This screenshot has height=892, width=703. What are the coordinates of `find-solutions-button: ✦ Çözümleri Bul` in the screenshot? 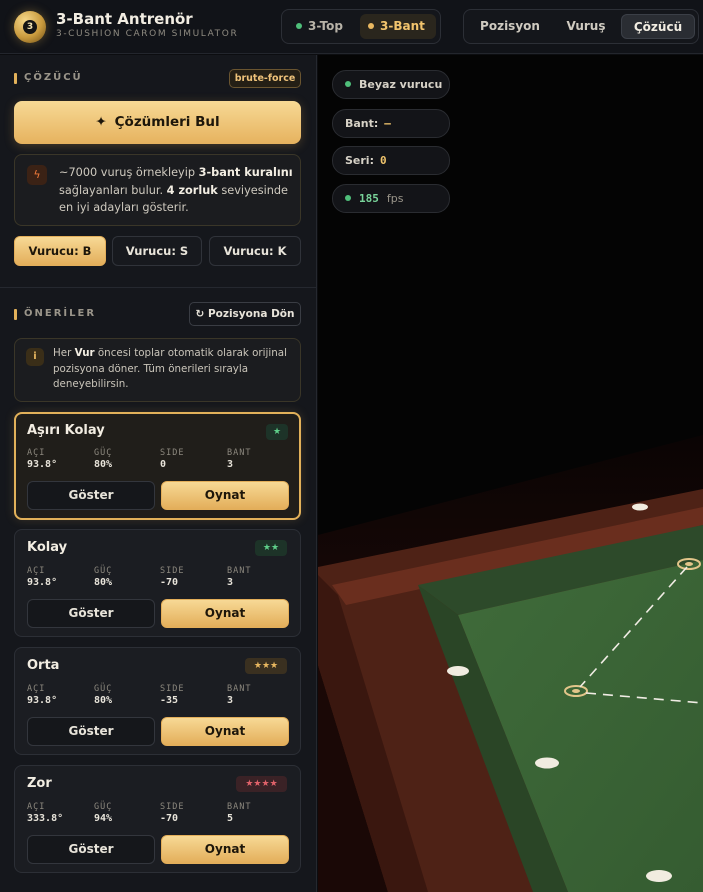 It's located at (157, 122).